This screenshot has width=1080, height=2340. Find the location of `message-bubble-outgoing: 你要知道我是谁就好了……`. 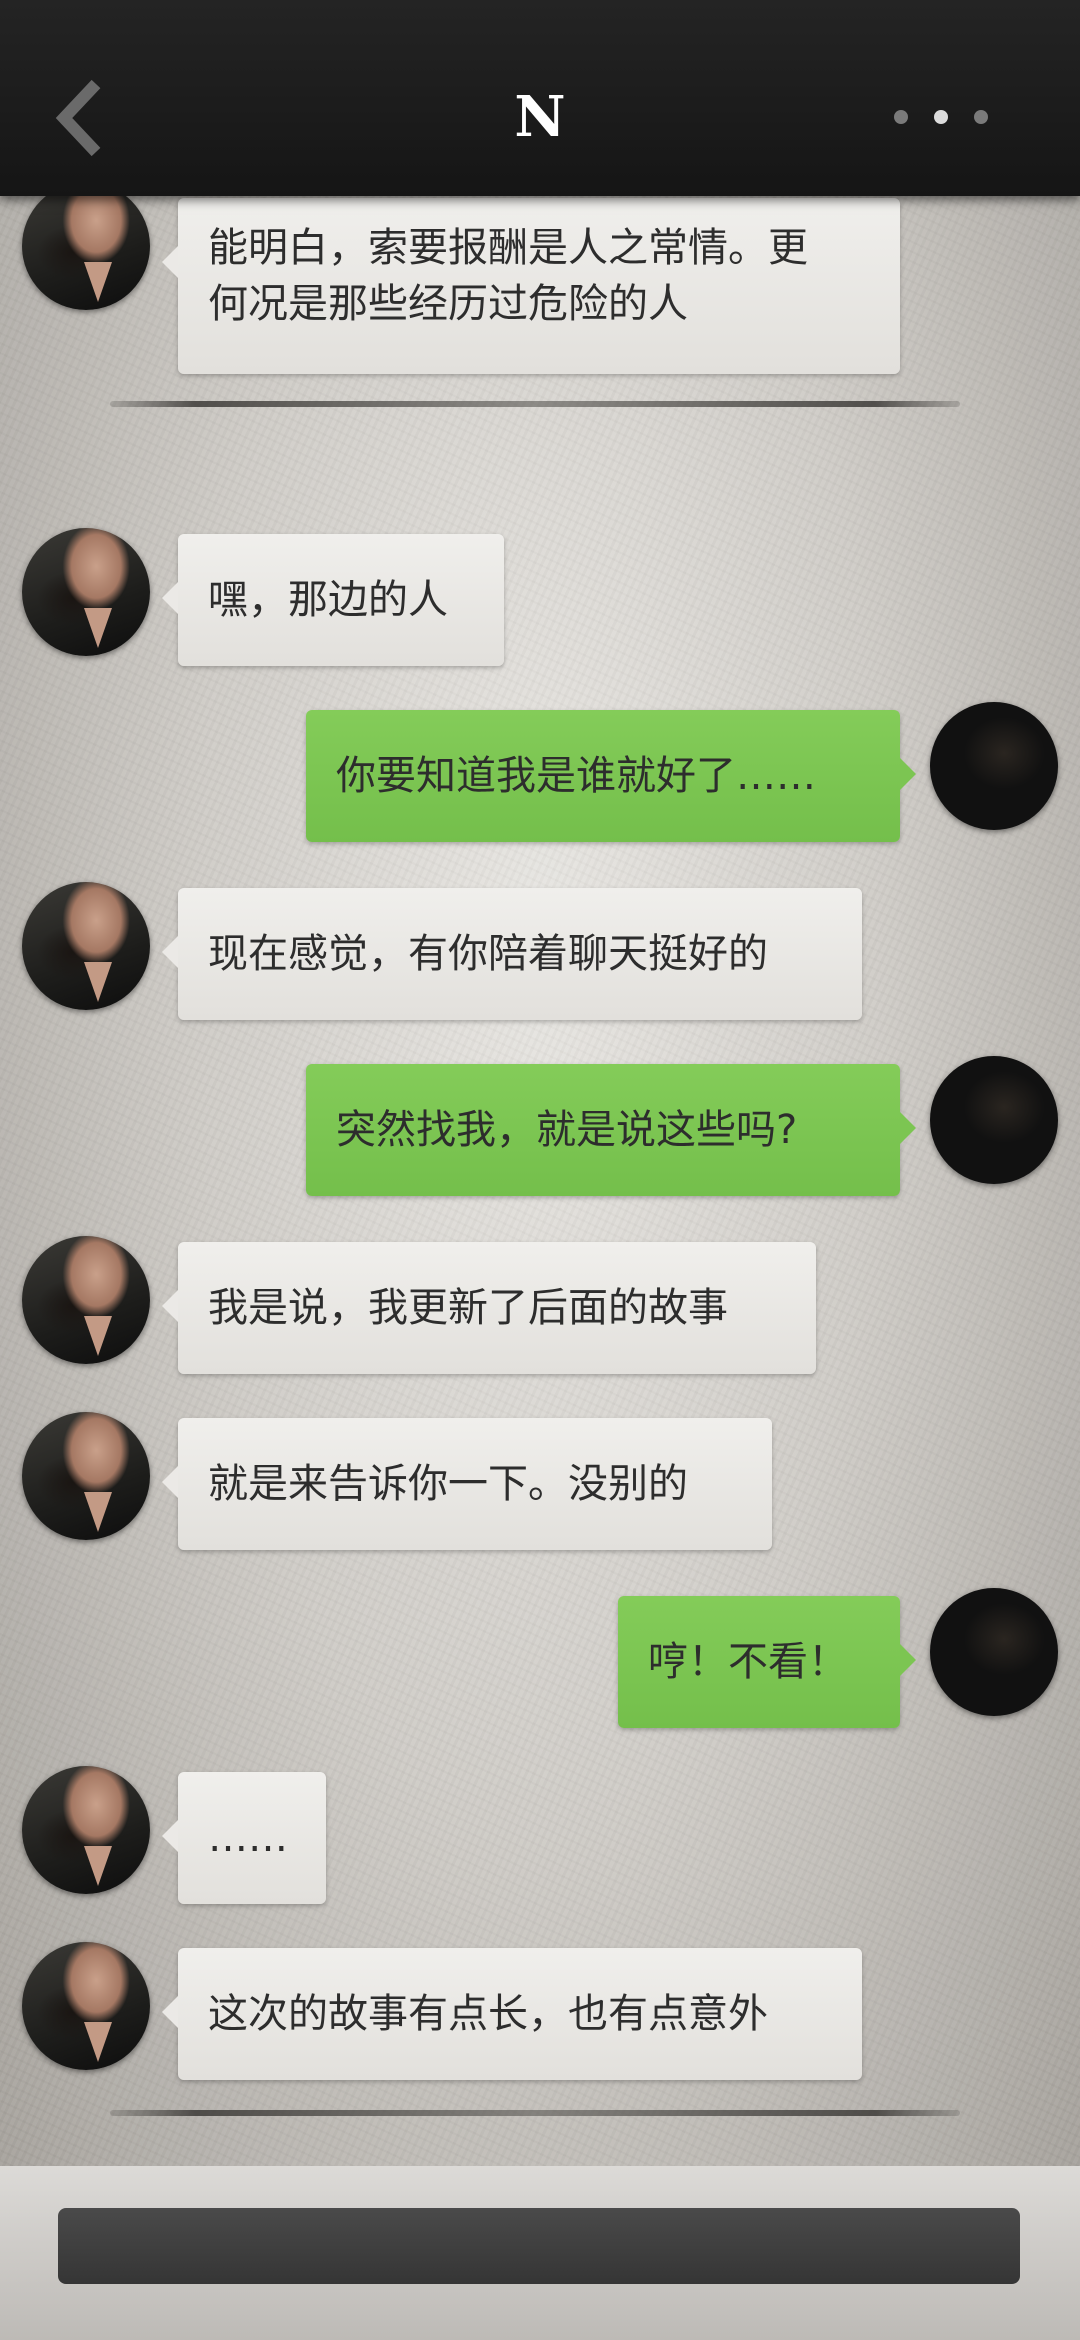

message-bubble-outgoing: 你要知道我是谁就好了…… is located at coordinates (611, 776).